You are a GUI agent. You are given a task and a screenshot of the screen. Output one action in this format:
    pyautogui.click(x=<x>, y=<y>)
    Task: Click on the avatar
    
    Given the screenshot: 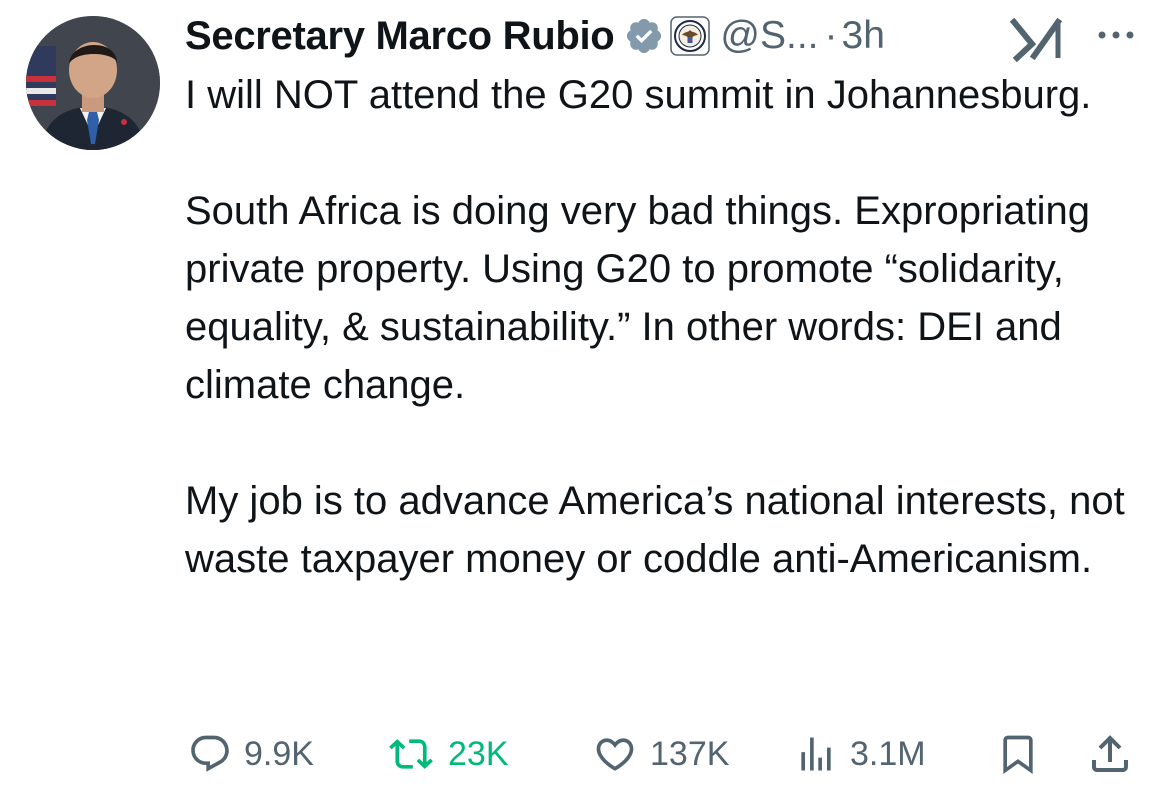 What is the action you would take?
    pyautogui.click(x=93, y=83)
    